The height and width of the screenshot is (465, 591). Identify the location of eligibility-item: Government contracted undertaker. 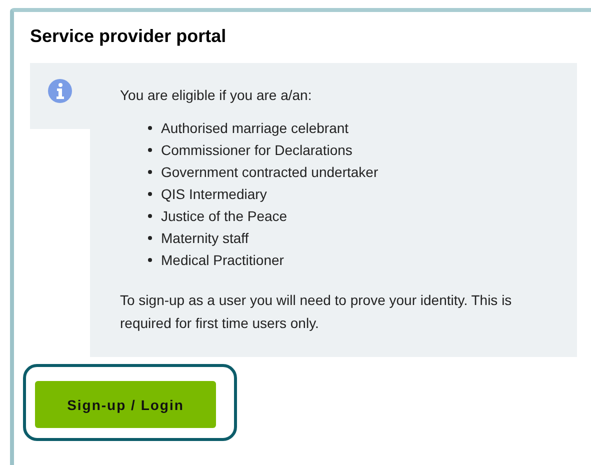
(352, 172).